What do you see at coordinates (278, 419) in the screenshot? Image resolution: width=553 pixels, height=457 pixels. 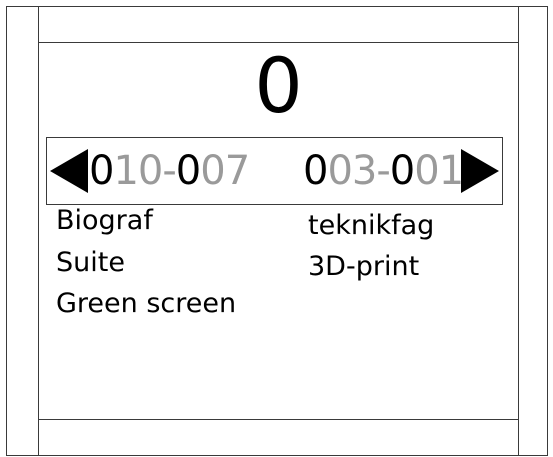 I see `bottom-bar-divider` at bounding box center [278, 419].